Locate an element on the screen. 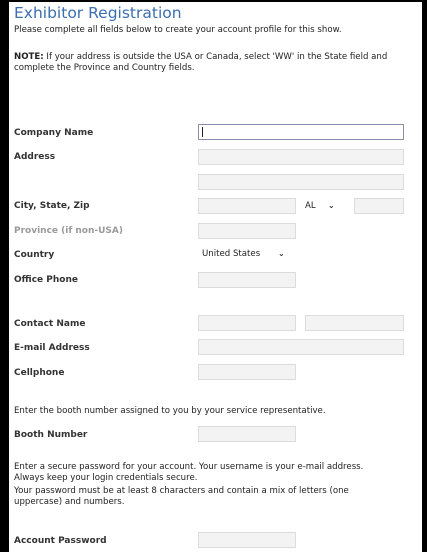 This screenshot has width=427, height=552. state-select: AL ⌄ is located at coordinates (326, 206).